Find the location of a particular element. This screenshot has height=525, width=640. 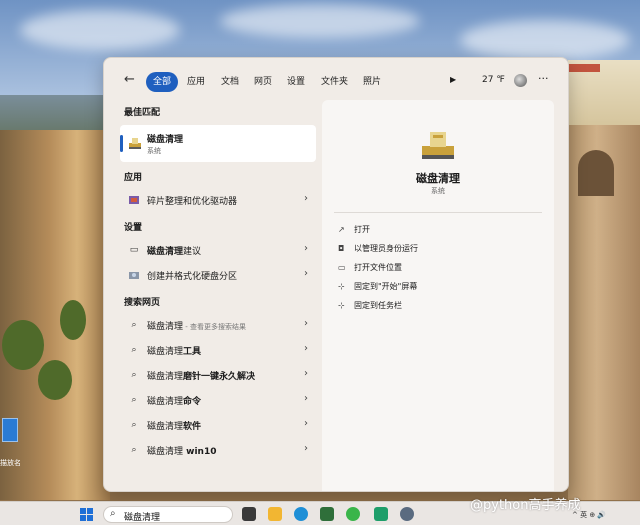

search-input-value: 磁盘清理 is located at coordinates (142, 518).